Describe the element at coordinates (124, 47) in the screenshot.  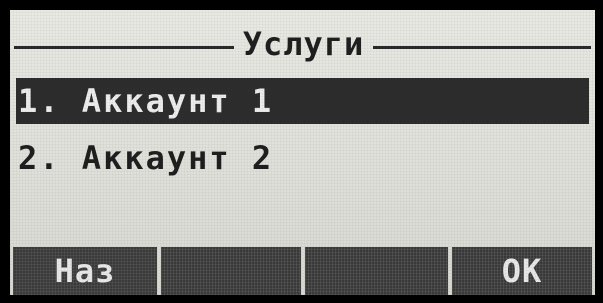
I see `title-divider-left` at that location.